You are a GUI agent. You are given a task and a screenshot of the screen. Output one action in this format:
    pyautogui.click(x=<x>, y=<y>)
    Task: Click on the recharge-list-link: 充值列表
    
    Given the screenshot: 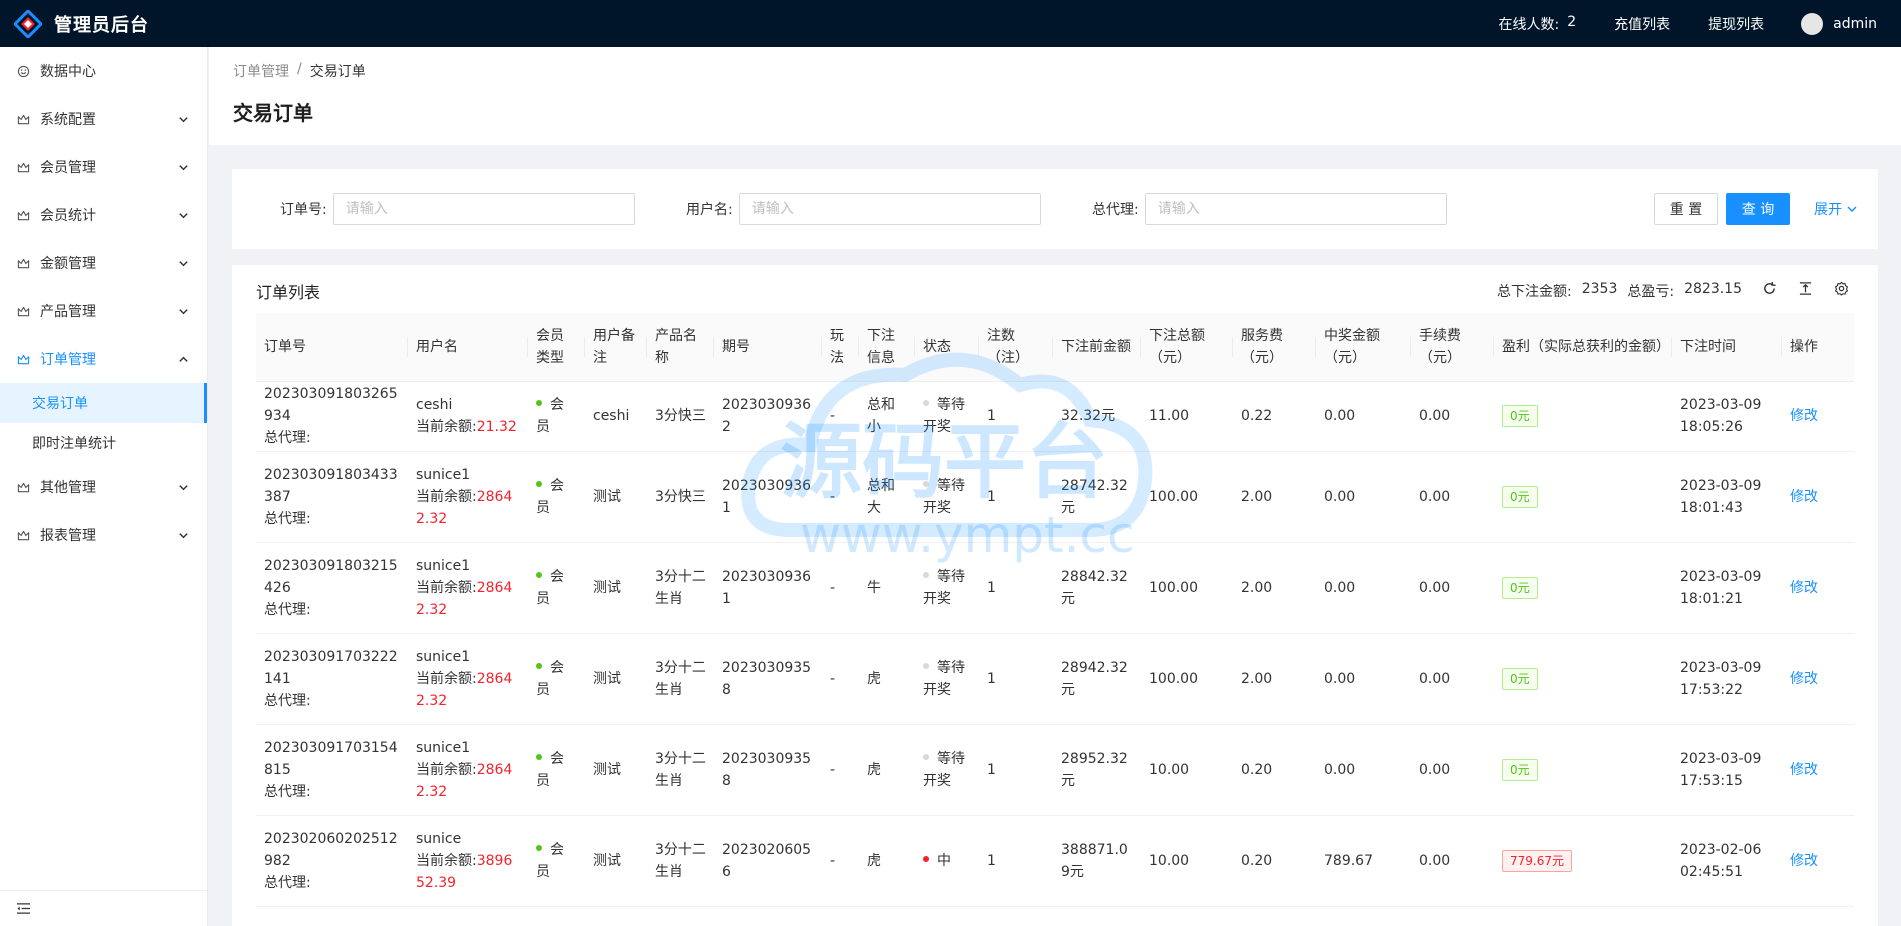 What is the action you would take?
    pyautogui.click(x=1642, y=24)
    